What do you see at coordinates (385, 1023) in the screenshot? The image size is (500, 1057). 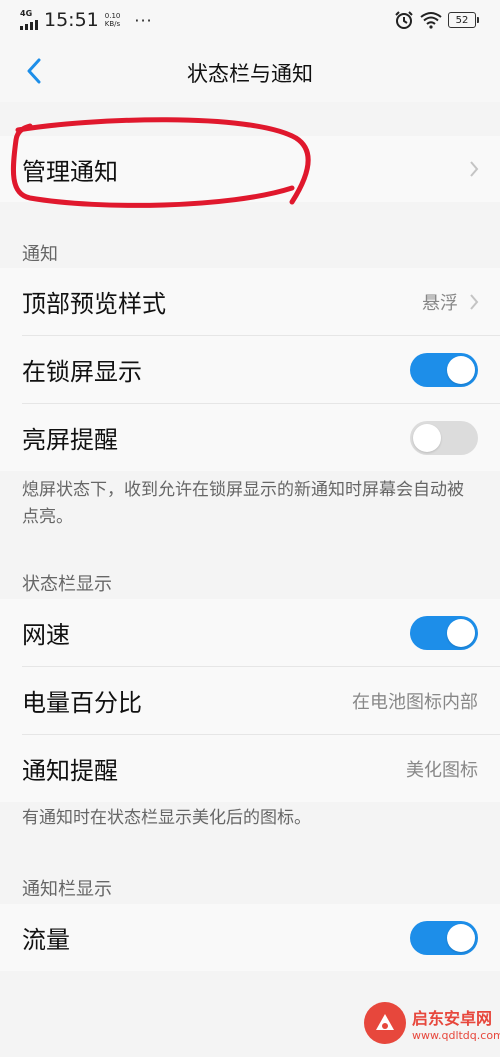 I see `watermark-logo-icon` at bounding box center [385, 1023].